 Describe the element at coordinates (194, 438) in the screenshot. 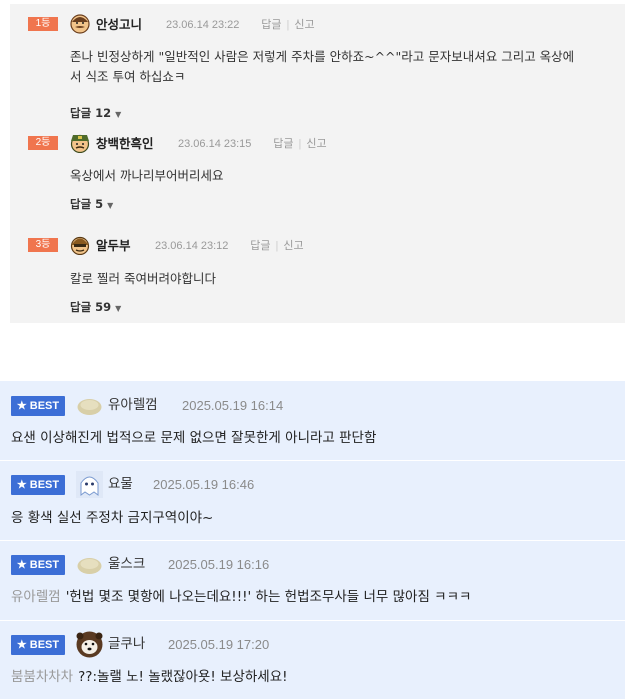

I see `comment-text: 요샌 이상해진게 법적으로 문제 없으면 잘못한게 아니라고 판단함` at that location.